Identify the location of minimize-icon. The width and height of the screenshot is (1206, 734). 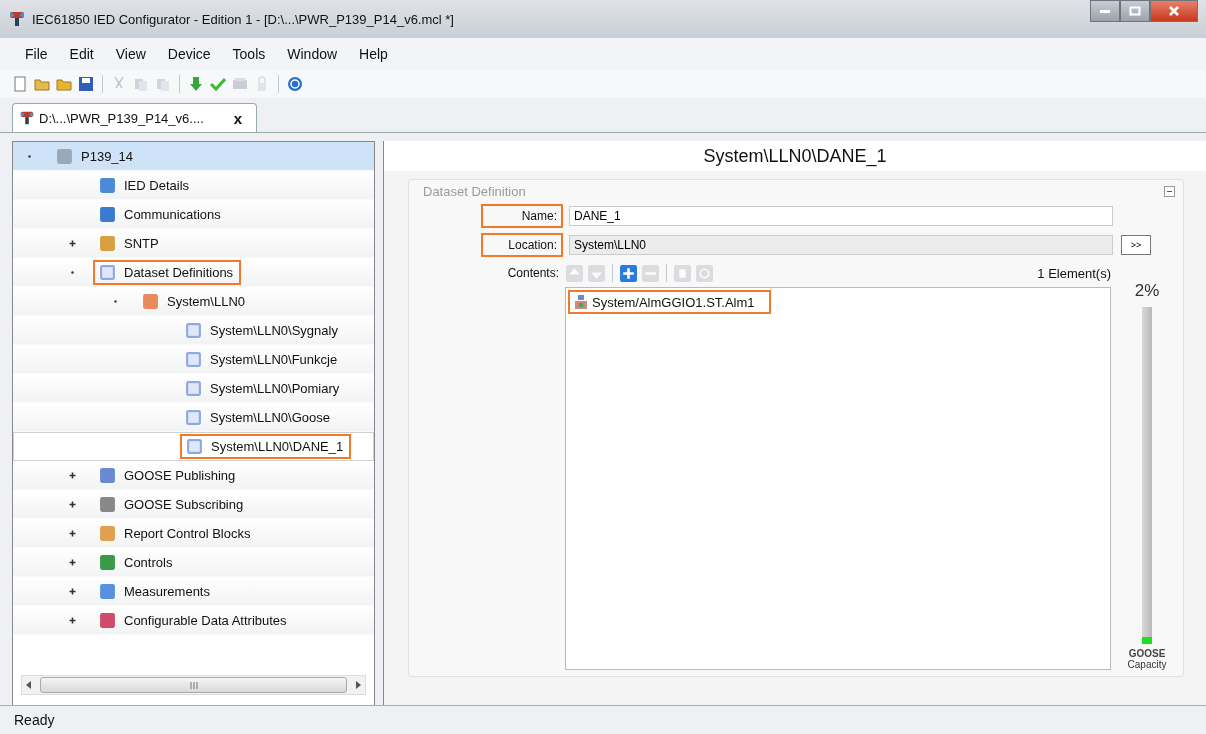
(1105, 11).